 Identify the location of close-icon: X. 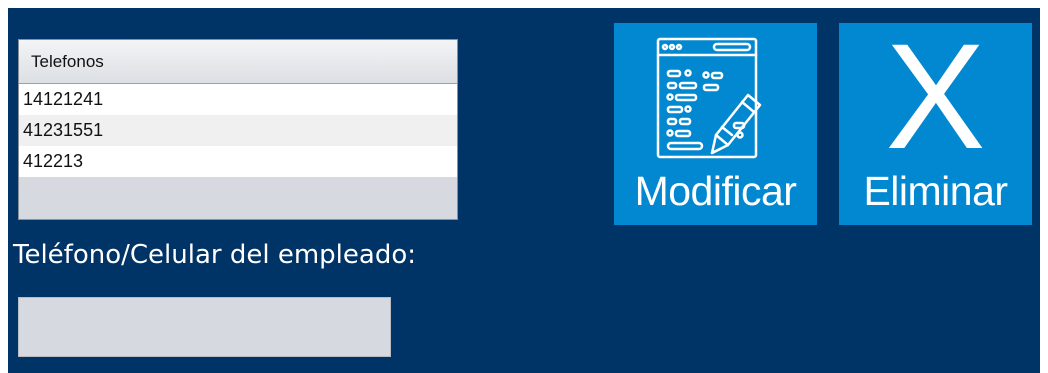
(935, 96).